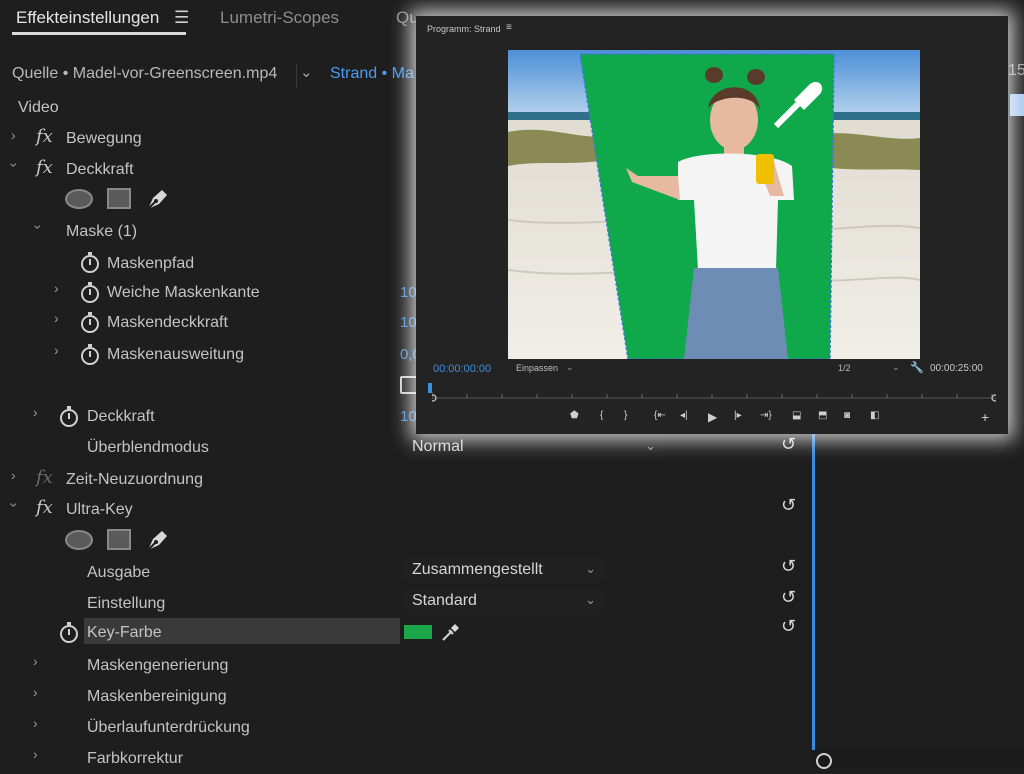  What do you see at coordinates (684, 415) in the screenshot?
I see `step-back-icon: ◂|` at bounding box center [684, 415].